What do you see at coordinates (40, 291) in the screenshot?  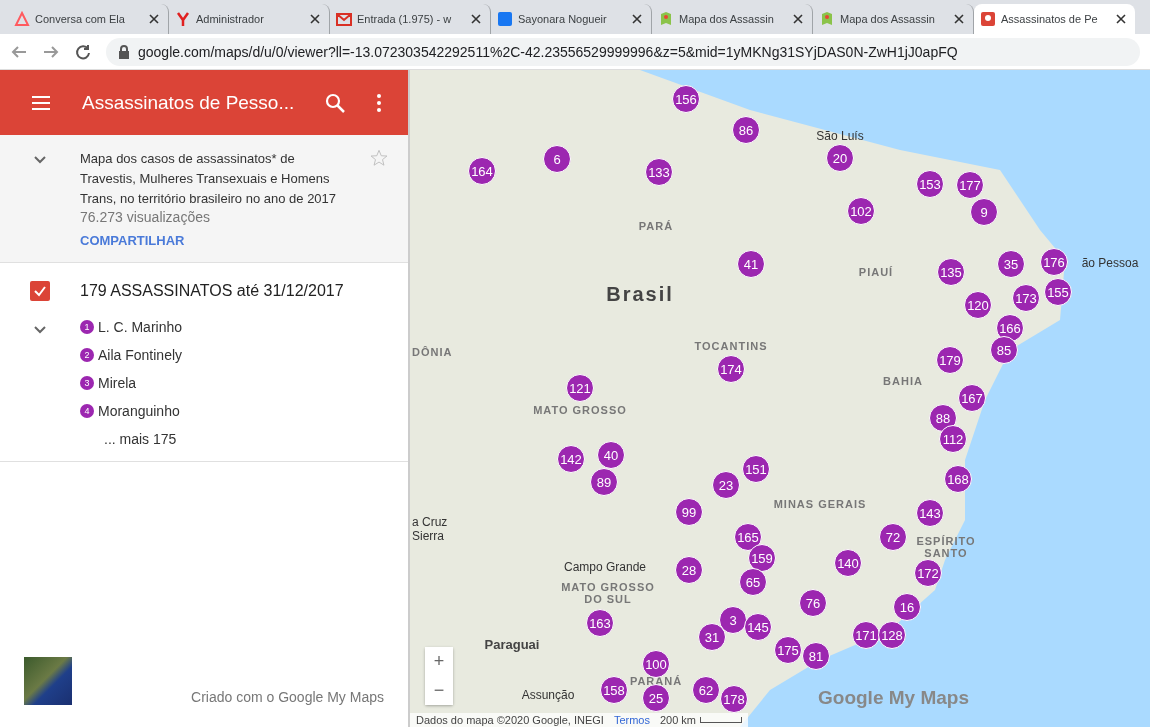 I see `layer-checkbox` at bounding box center [40, 291].